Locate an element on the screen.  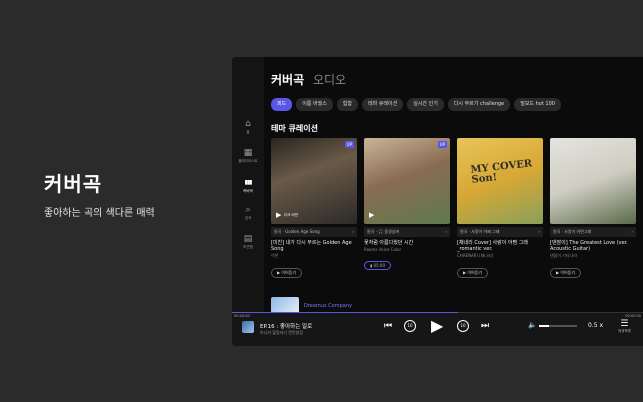
forward-10-icon: 10 is located at coordinates (463, 326).